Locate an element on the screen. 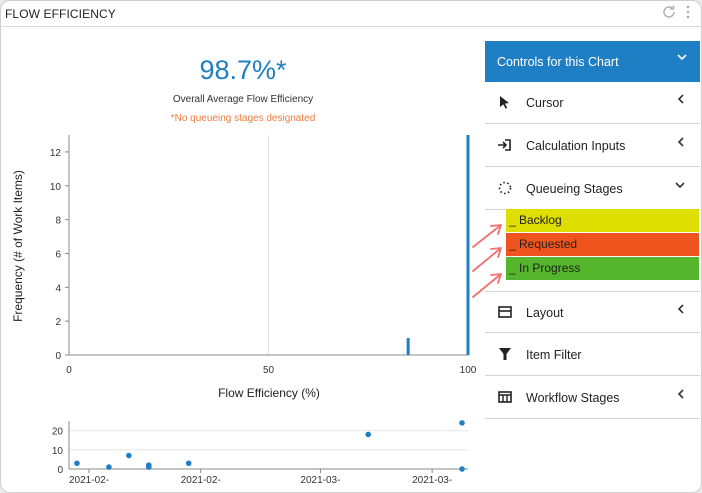 This screenshot has height=493, width=702. control-cursor-label: Cursor is located at coordinates (545, 103).